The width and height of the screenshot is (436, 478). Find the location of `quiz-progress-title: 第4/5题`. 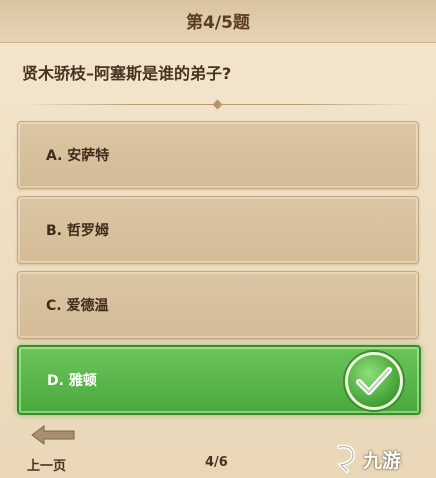

quiz-progress-title: 第4/5题 is located at coordinates (218, 23).